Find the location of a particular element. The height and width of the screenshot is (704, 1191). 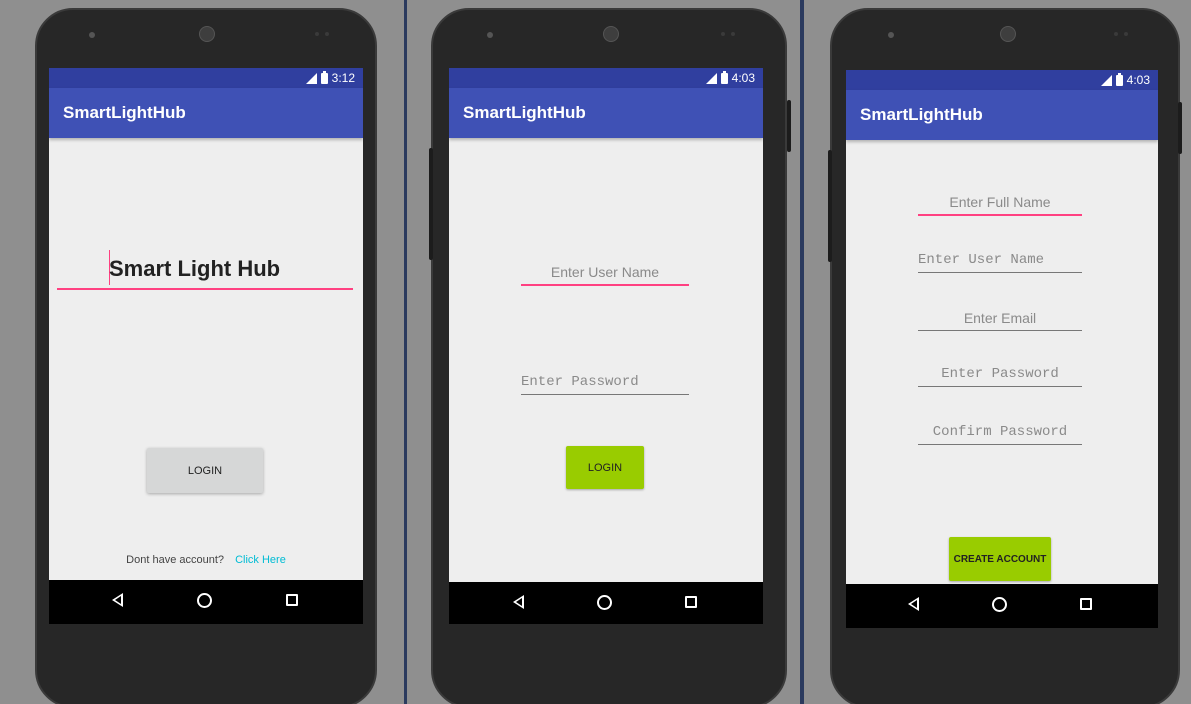

confirm-password-field: Confirm Password is located at coordinates (1000, 434).